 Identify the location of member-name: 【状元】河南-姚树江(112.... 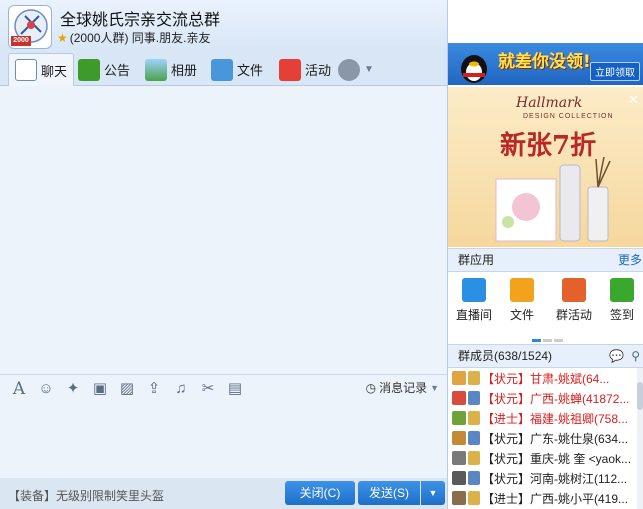
(555, 478).